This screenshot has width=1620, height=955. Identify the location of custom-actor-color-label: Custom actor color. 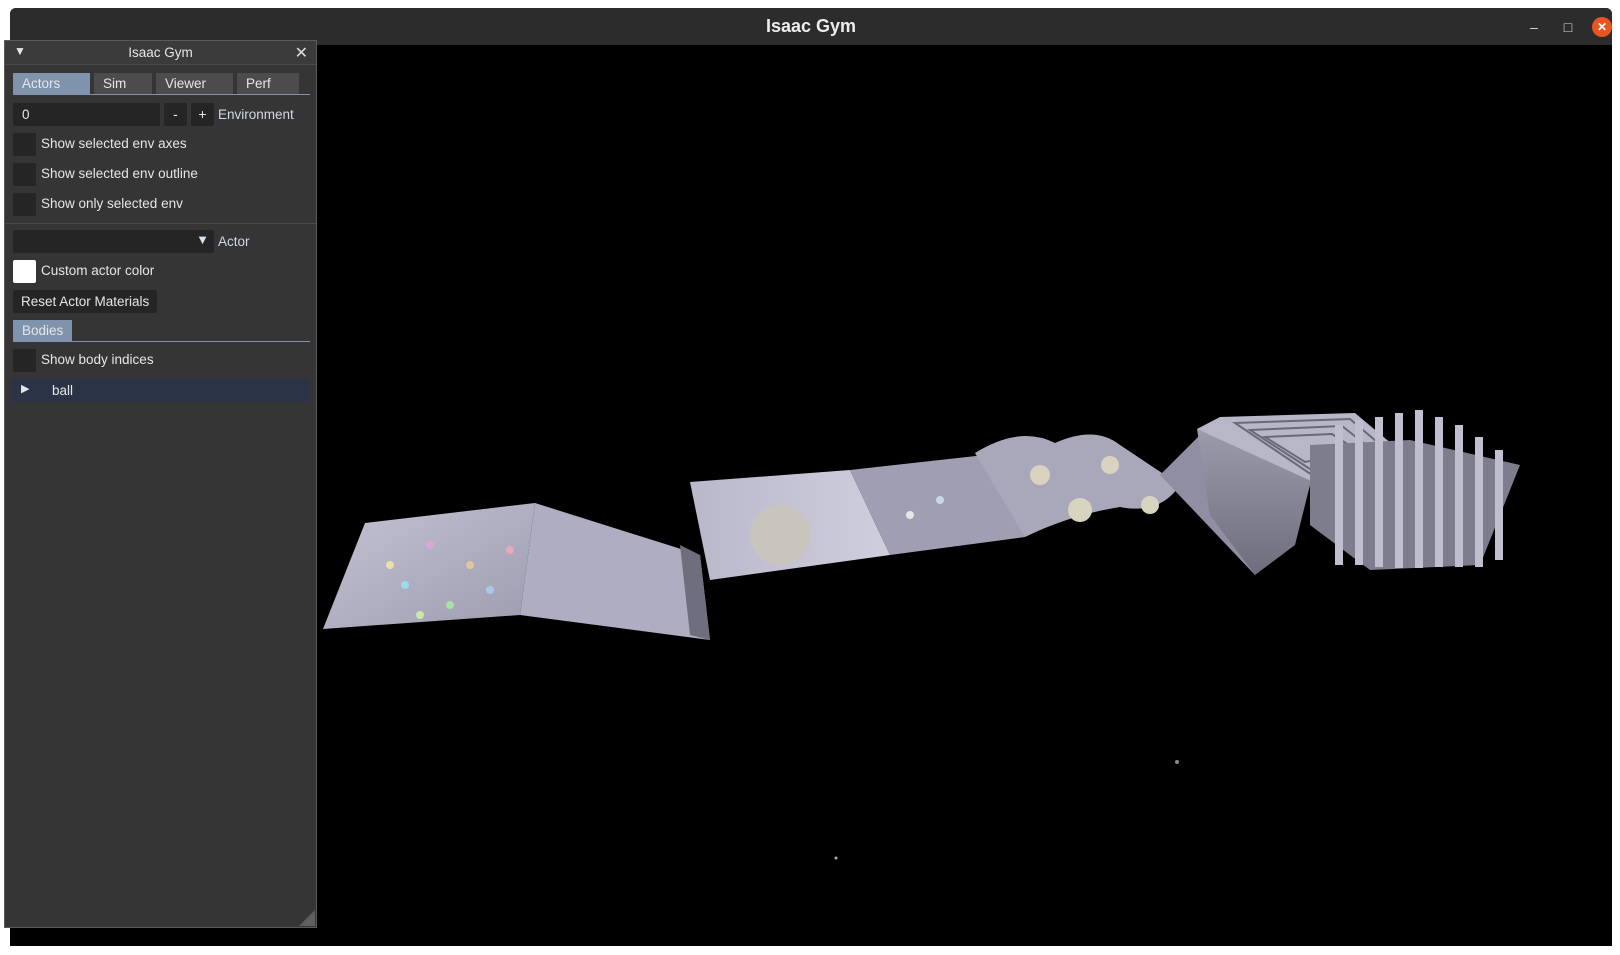
(98, 270).